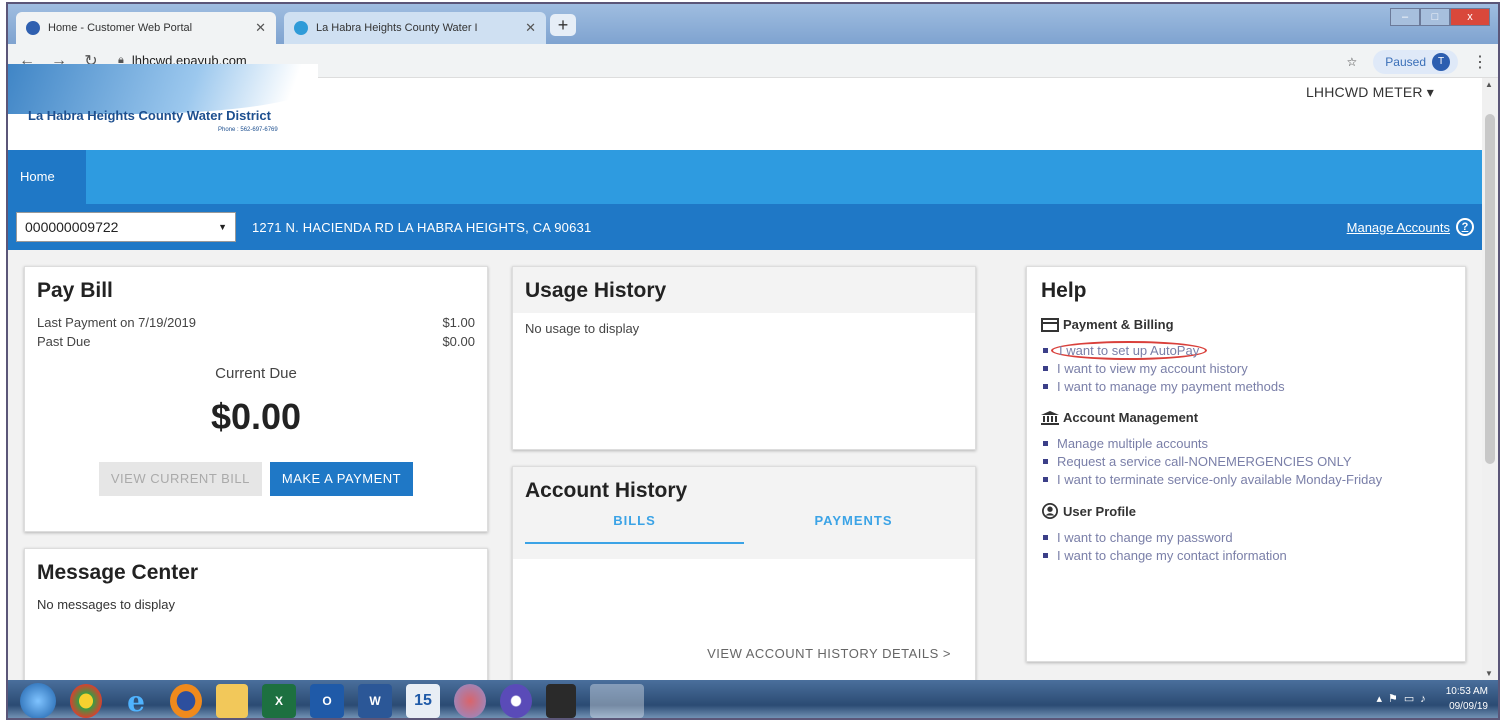 Image resolution: width=1504 pixels, height=724 pixels. What do you see at coordinates (1466, 691) in the screenshot?
I see `clock-time: 10:53 AM` at bounding box center [1466, 691].